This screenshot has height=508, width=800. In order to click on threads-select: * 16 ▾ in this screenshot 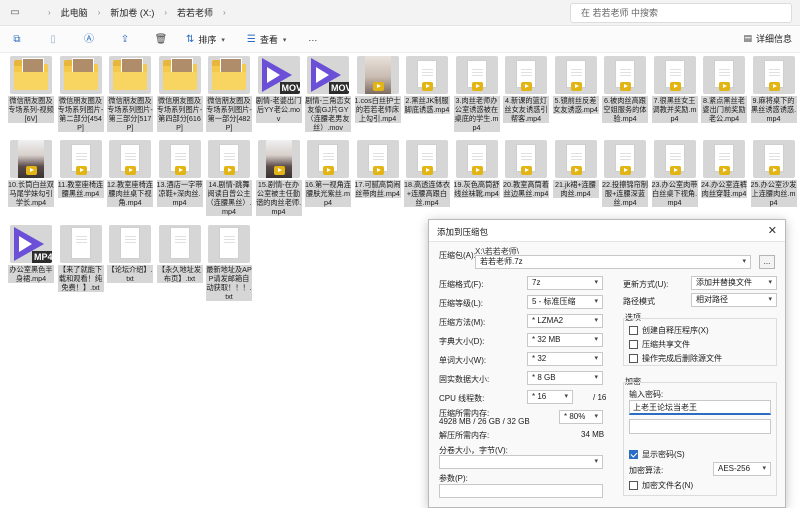, I will do `click(550, 397)`.